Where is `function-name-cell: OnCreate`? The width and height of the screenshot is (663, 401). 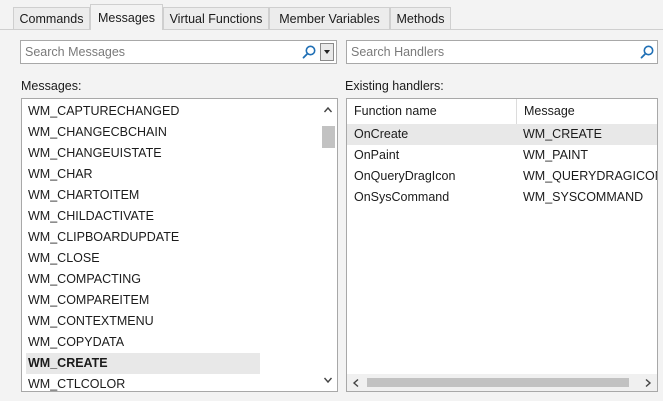 function-name-cell: OnCreate is located at coordinates (381, 134).